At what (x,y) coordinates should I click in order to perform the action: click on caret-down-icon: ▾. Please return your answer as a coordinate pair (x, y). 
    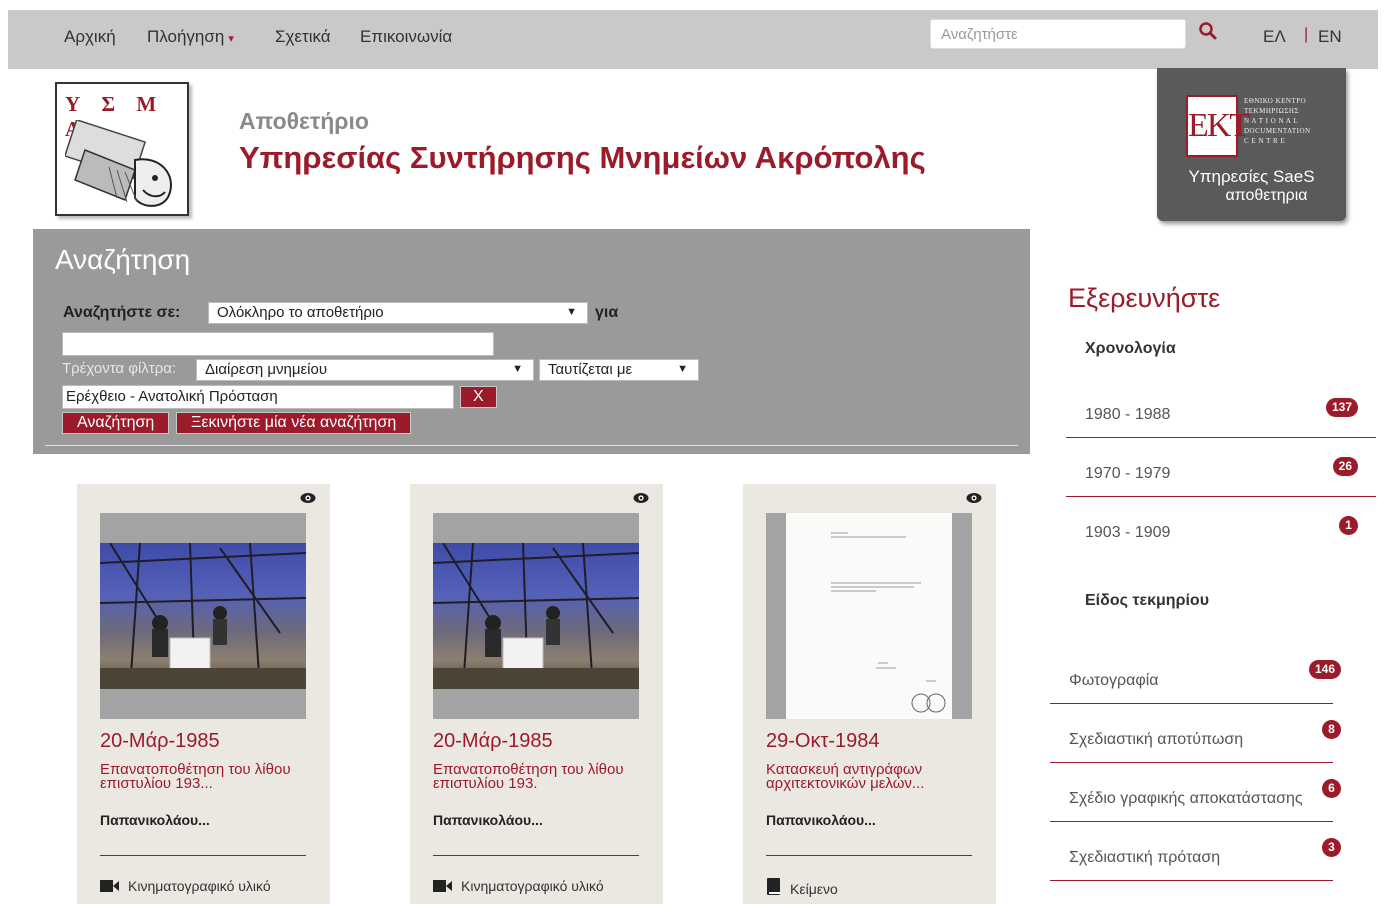
    Looking at the image, I should click on (231, 39).